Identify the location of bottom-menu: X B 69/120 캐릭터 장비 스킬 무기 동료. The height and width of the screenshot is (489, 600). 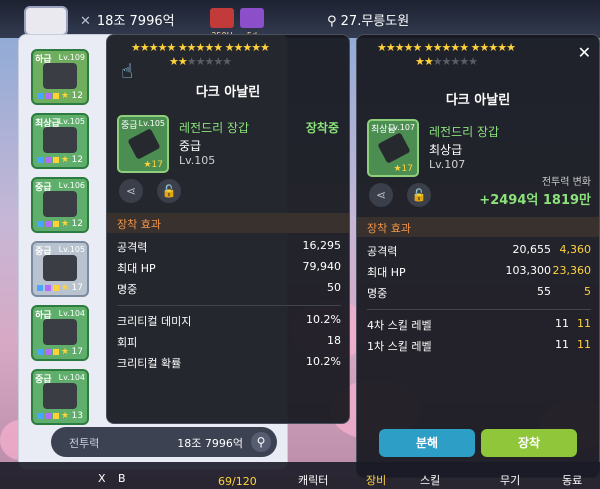
(300, 475).